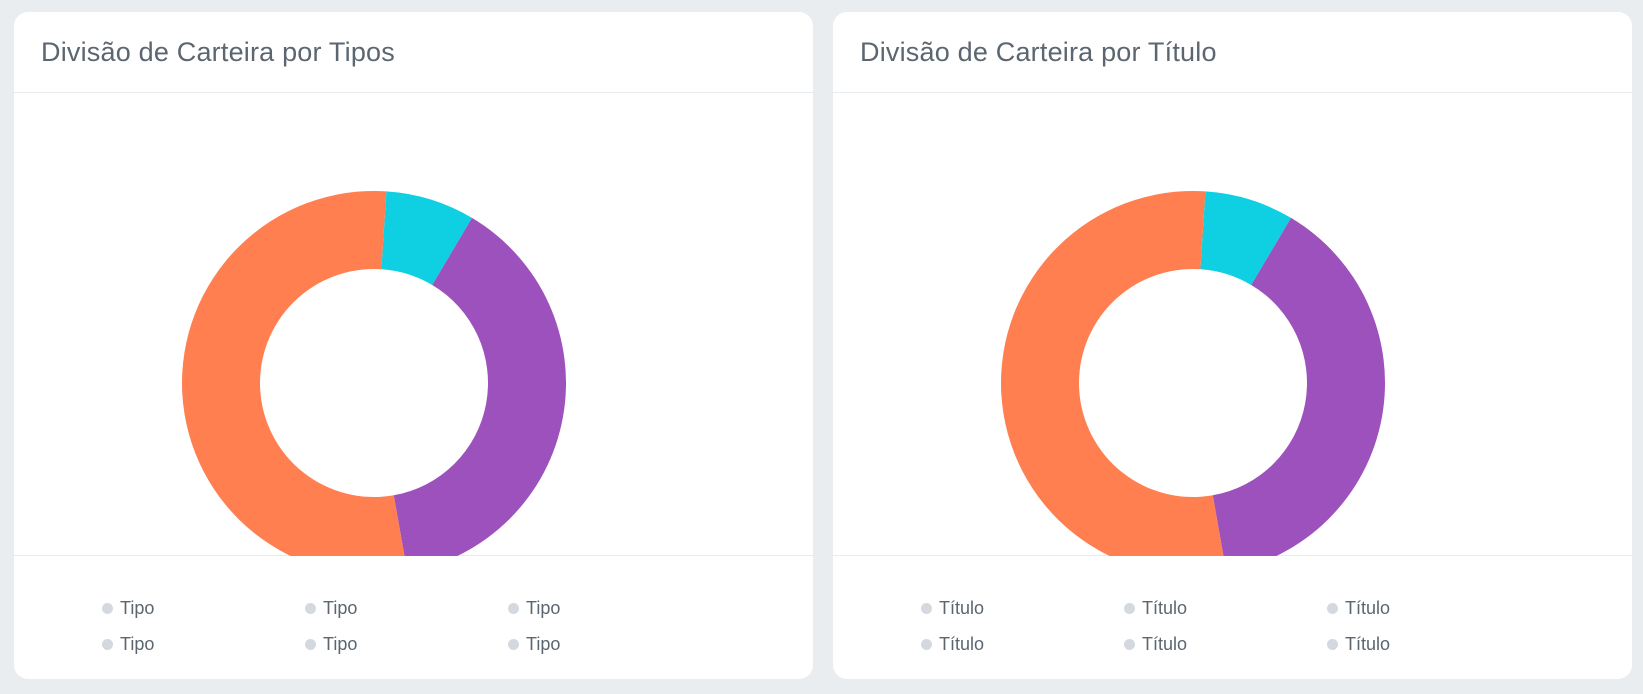 Image resolution: width=1643 pixels, height=694 pixels. What do you see at coordinates (218, 51) in the screenshot?
I see `card-title: Divisão de Carteira por Tipos` at bounding box center [218, 51].